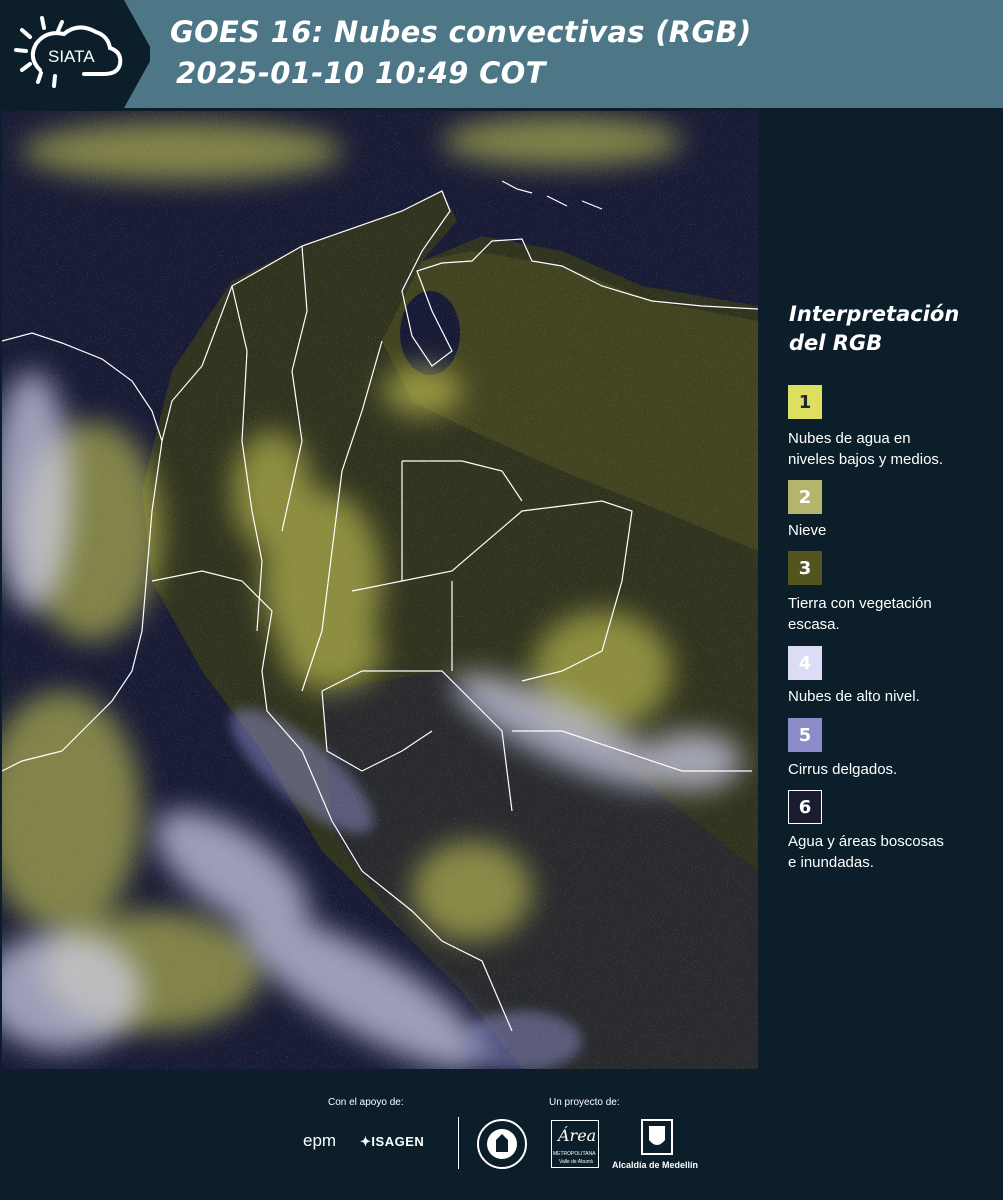 The image size is (1003, 1200). What do you see at coordinates (657, 1137) in the screenshot?
I see `alcaldia-shield-icon` at bounding box center [657, 1137].